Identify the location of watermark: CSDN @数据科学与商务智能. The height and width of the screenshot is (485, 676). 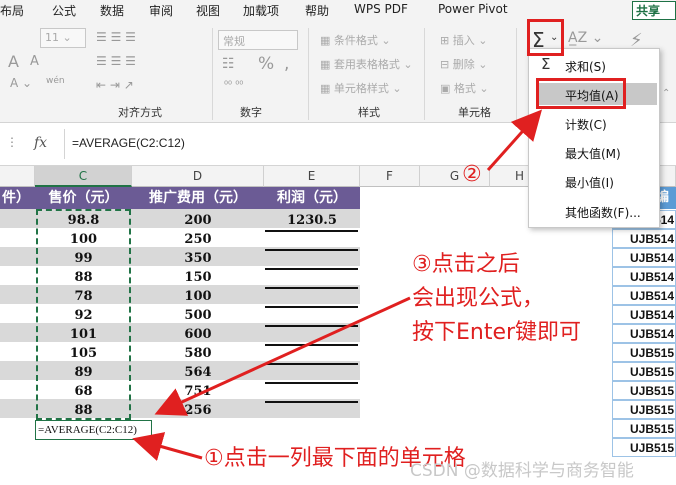
(522, 471).